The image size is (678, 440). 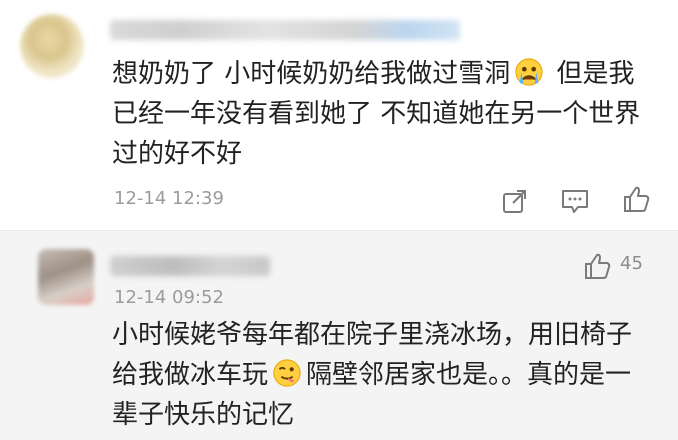 I want to click on like-count: 45, so click(x=631, y=263).